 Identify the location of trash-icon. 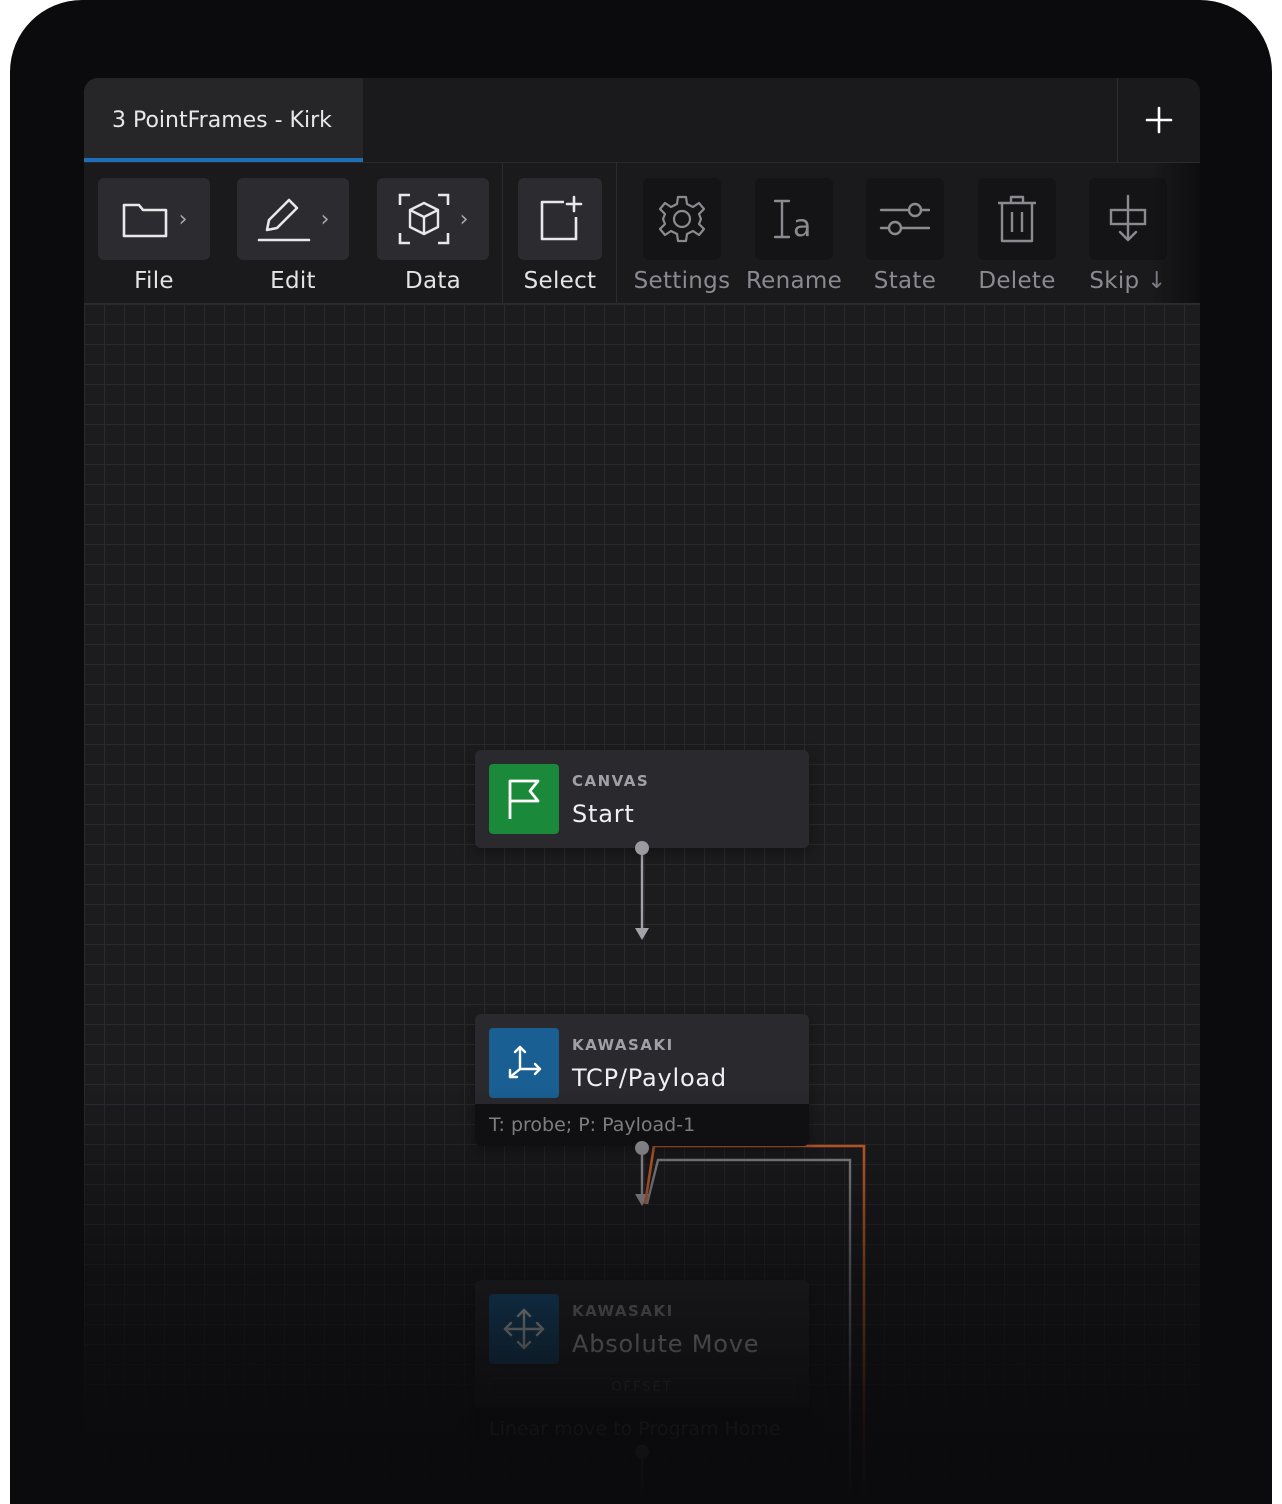
(1017, 219).